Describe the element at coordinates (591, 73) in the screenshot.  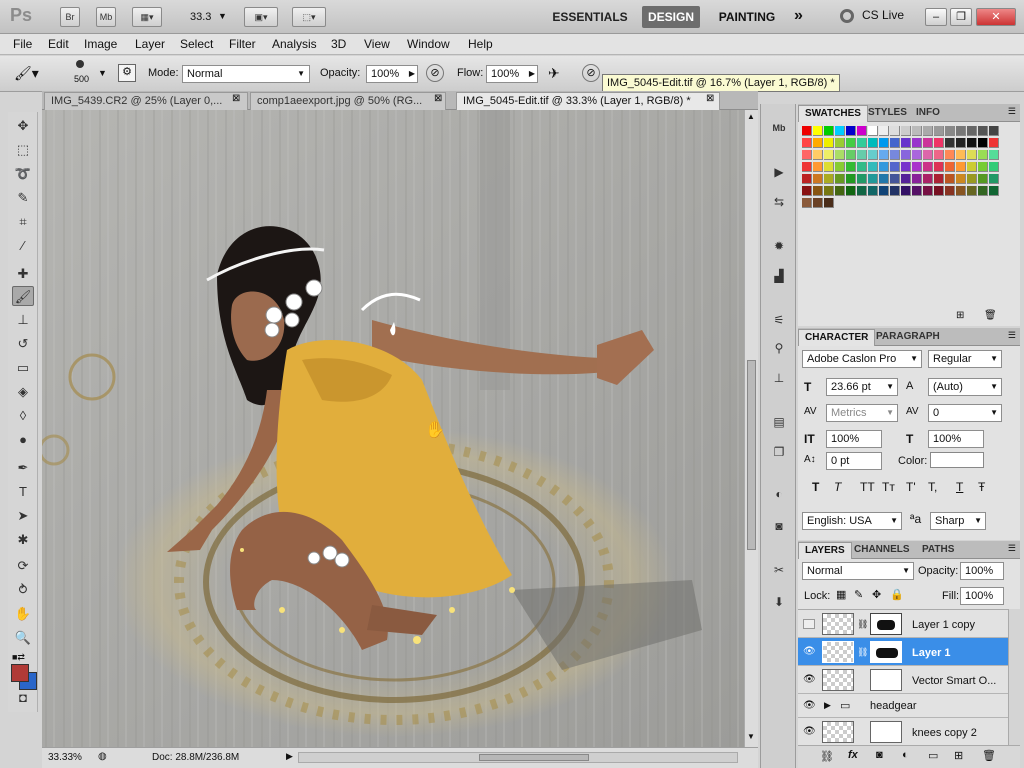
I see `pressure-size-icon: ⊘` at that location.